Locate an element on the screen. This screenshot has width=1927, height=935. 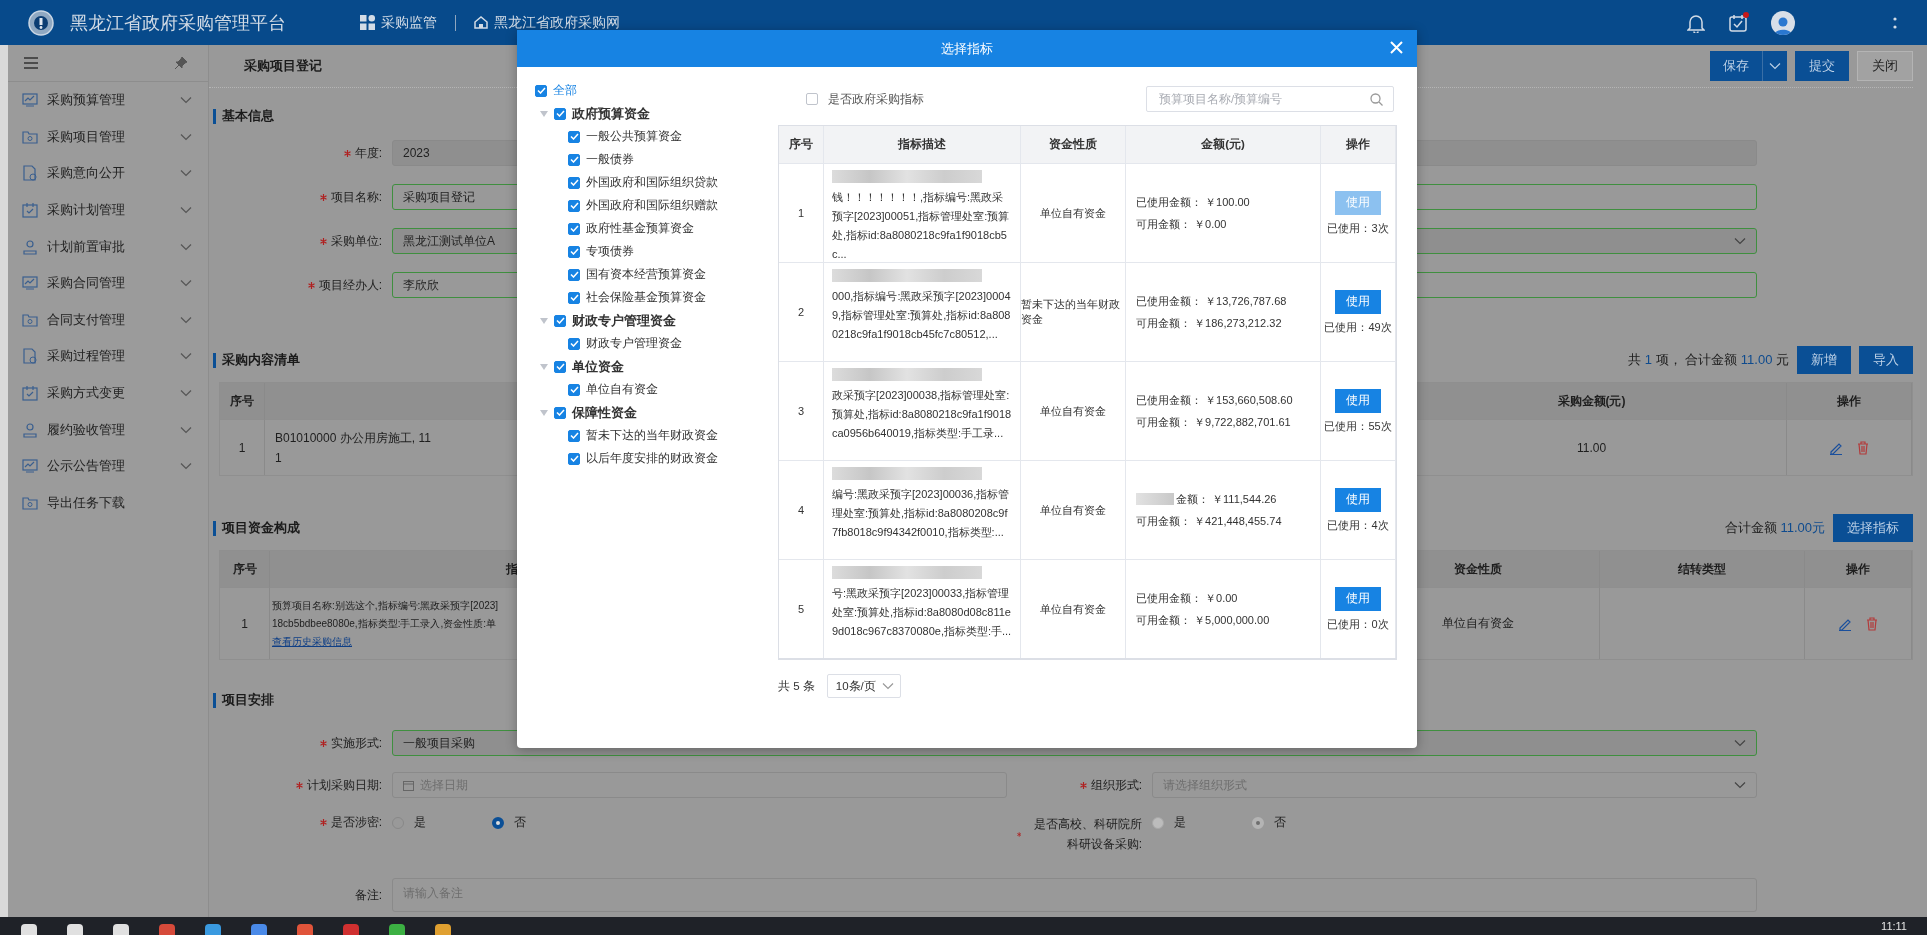
save-button: 保存 is located at coordinates (1736, 66).